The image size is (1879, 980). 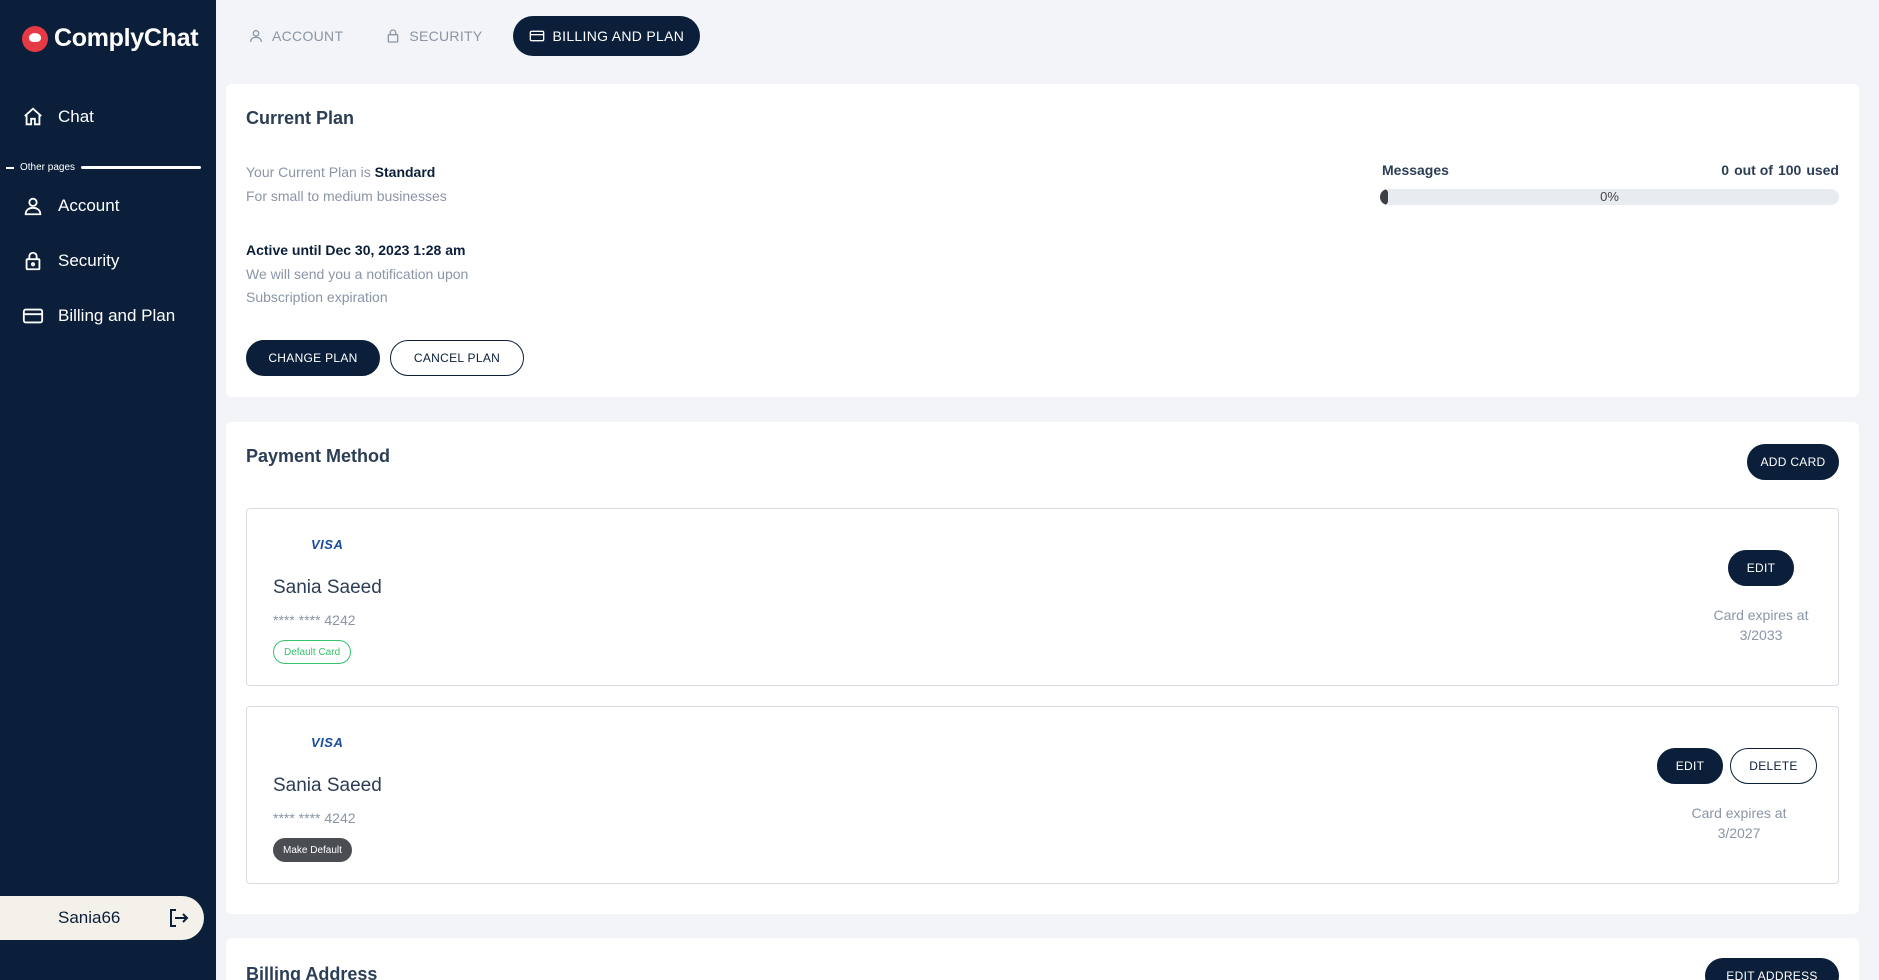 What do you see at coordinates (313, 358) in the screenshot?
I see `change-plan-button: CHANGE PLAN` at bounding box center [313, 358].